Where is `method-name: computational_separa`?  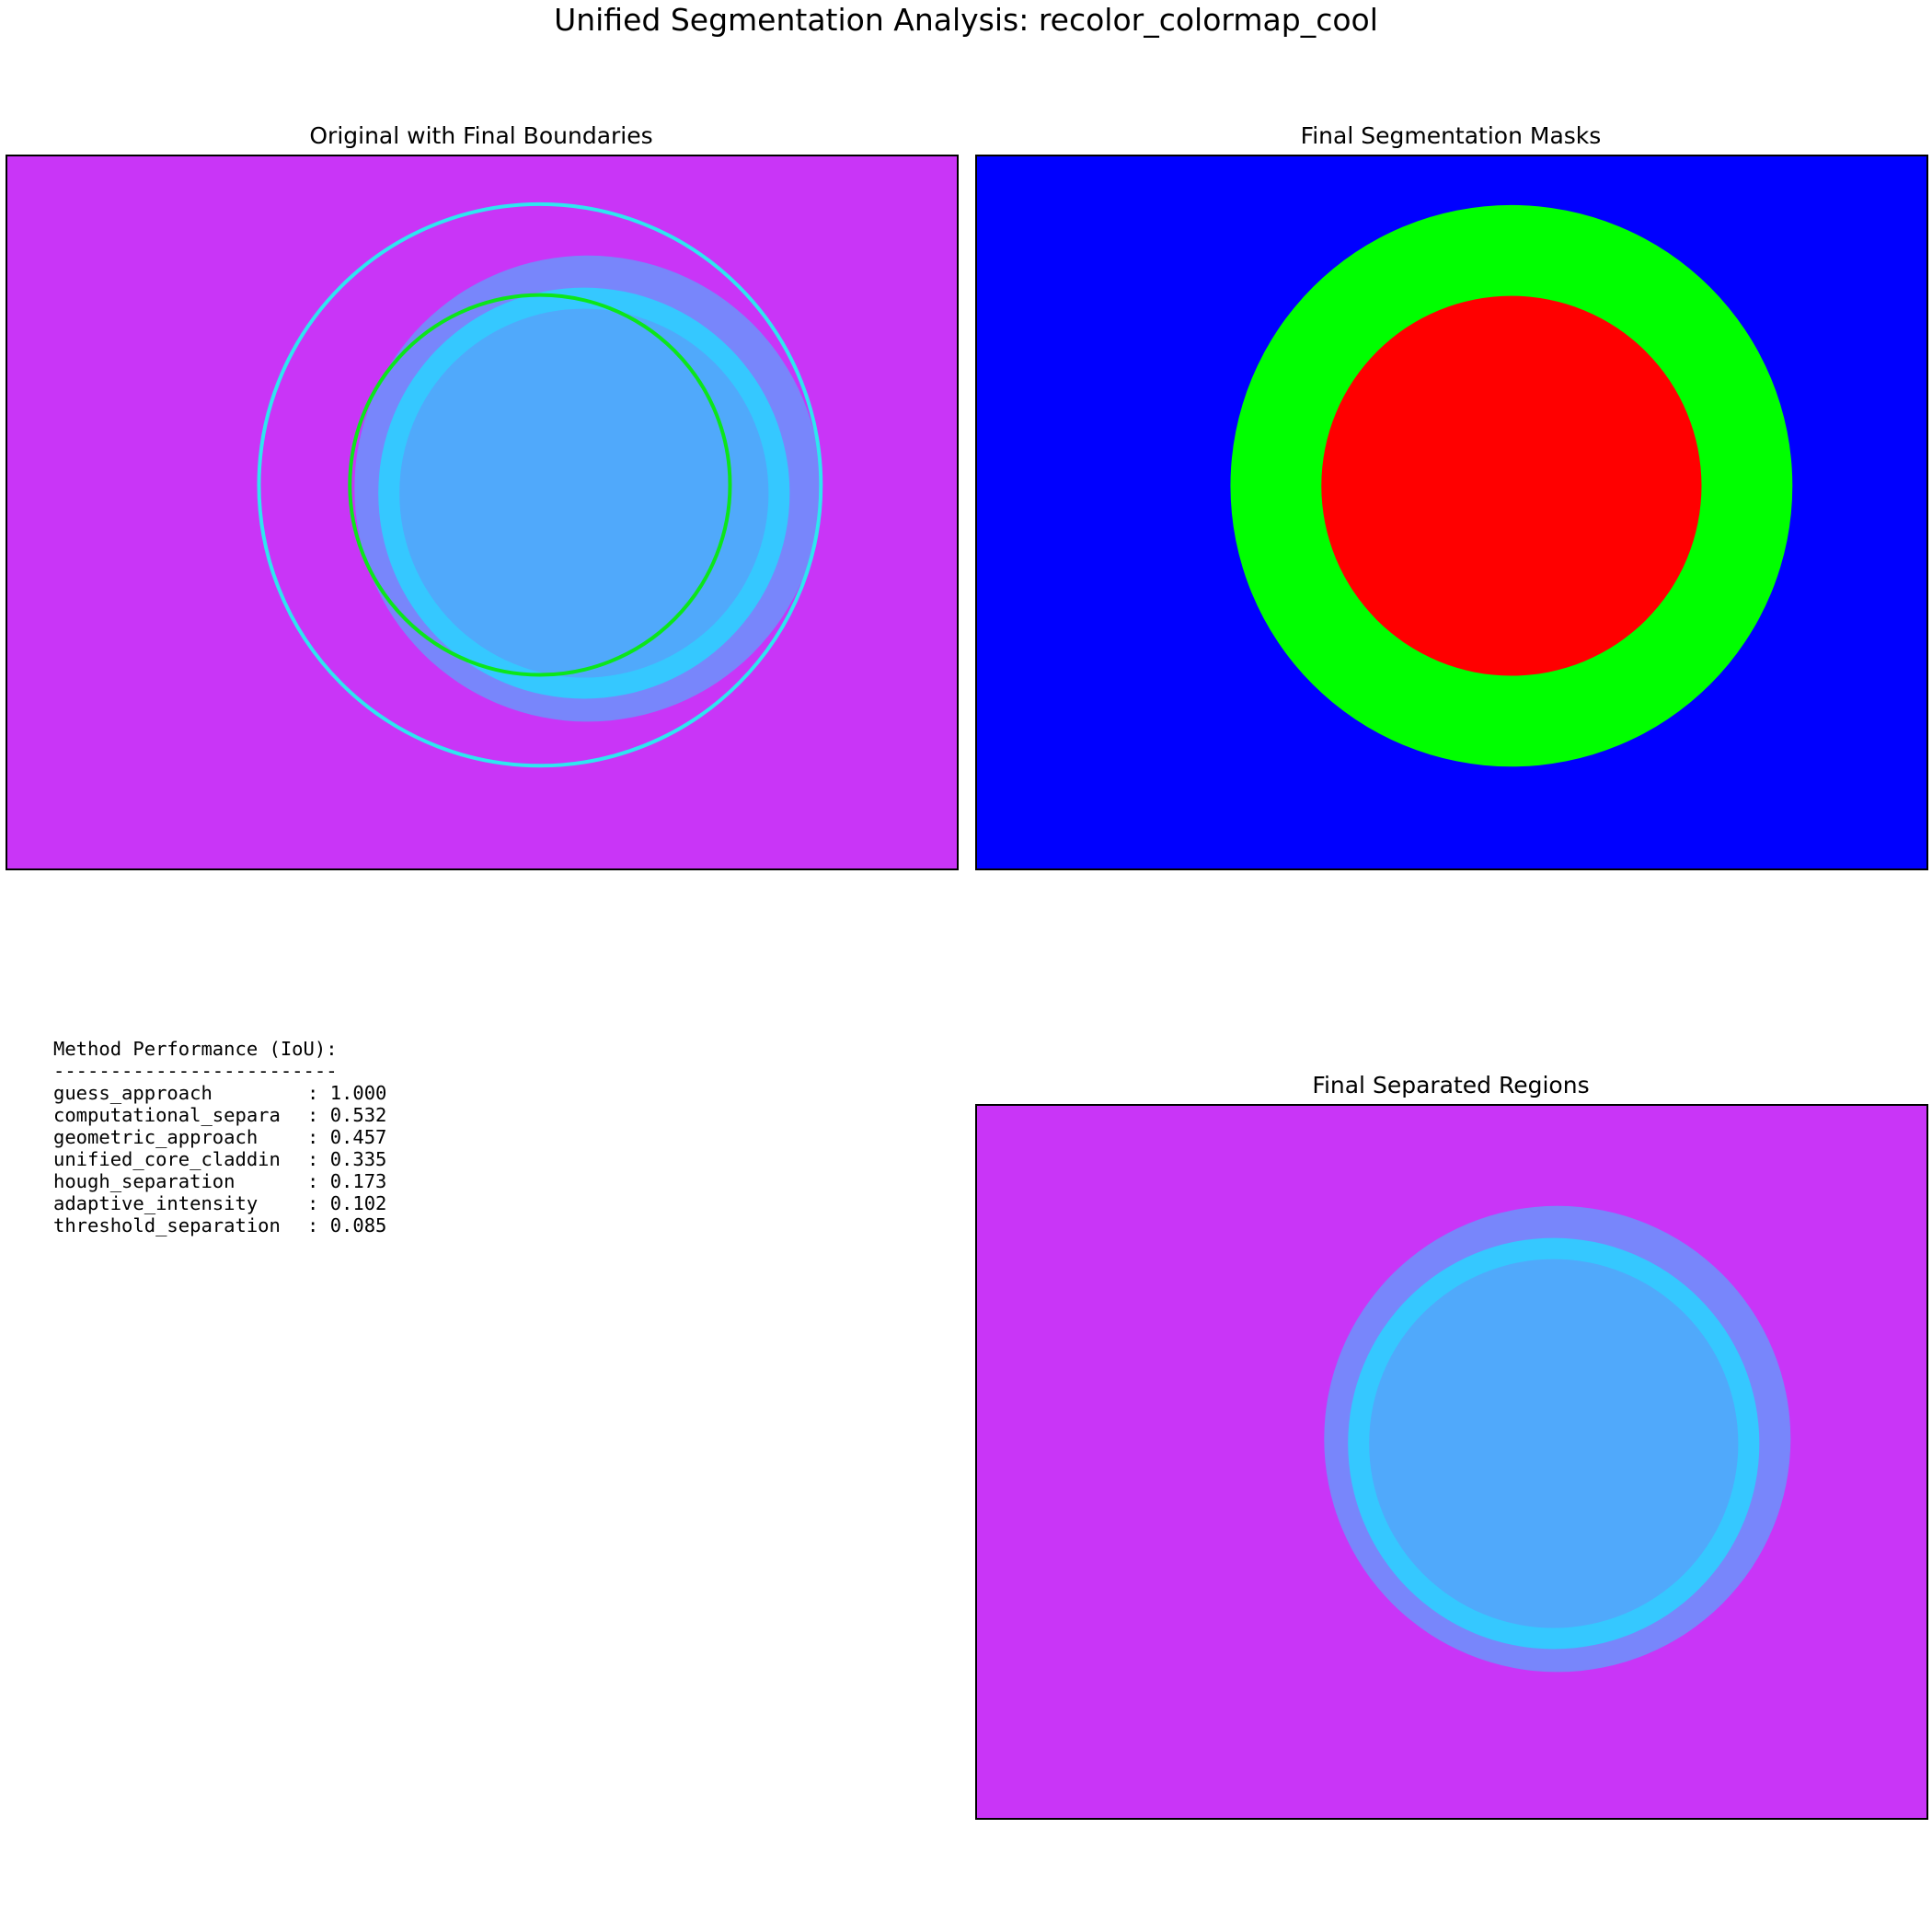 method-name: computational_separa is located at coordinates (167, 1115).